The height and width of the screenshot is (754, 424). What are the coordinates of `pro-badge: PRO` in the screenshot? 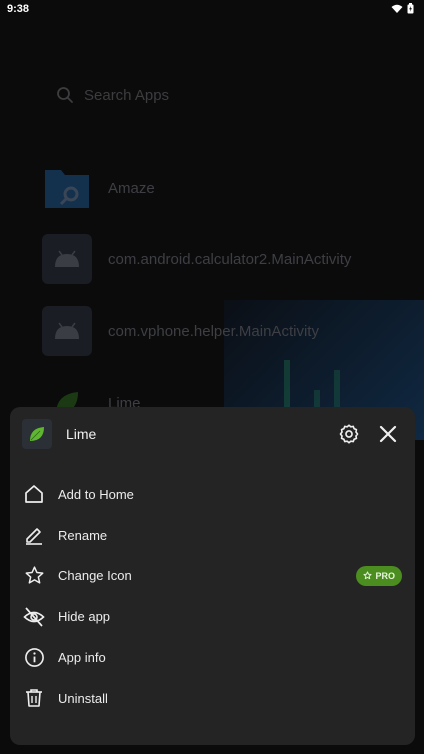 It's located at (379, 575).